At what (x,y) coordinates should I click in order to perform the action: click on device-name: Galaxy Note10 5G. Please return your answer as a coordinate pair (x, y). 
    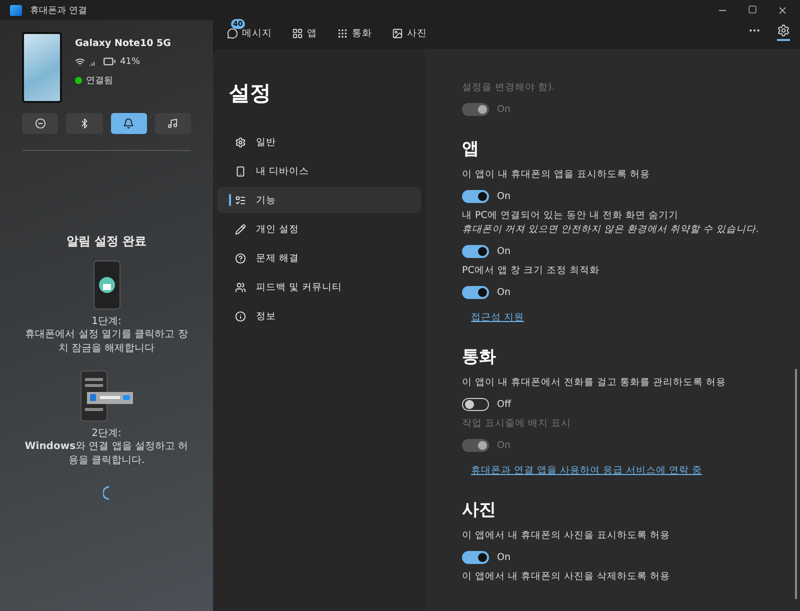
    Looking at the image, I should click on (123, 43).